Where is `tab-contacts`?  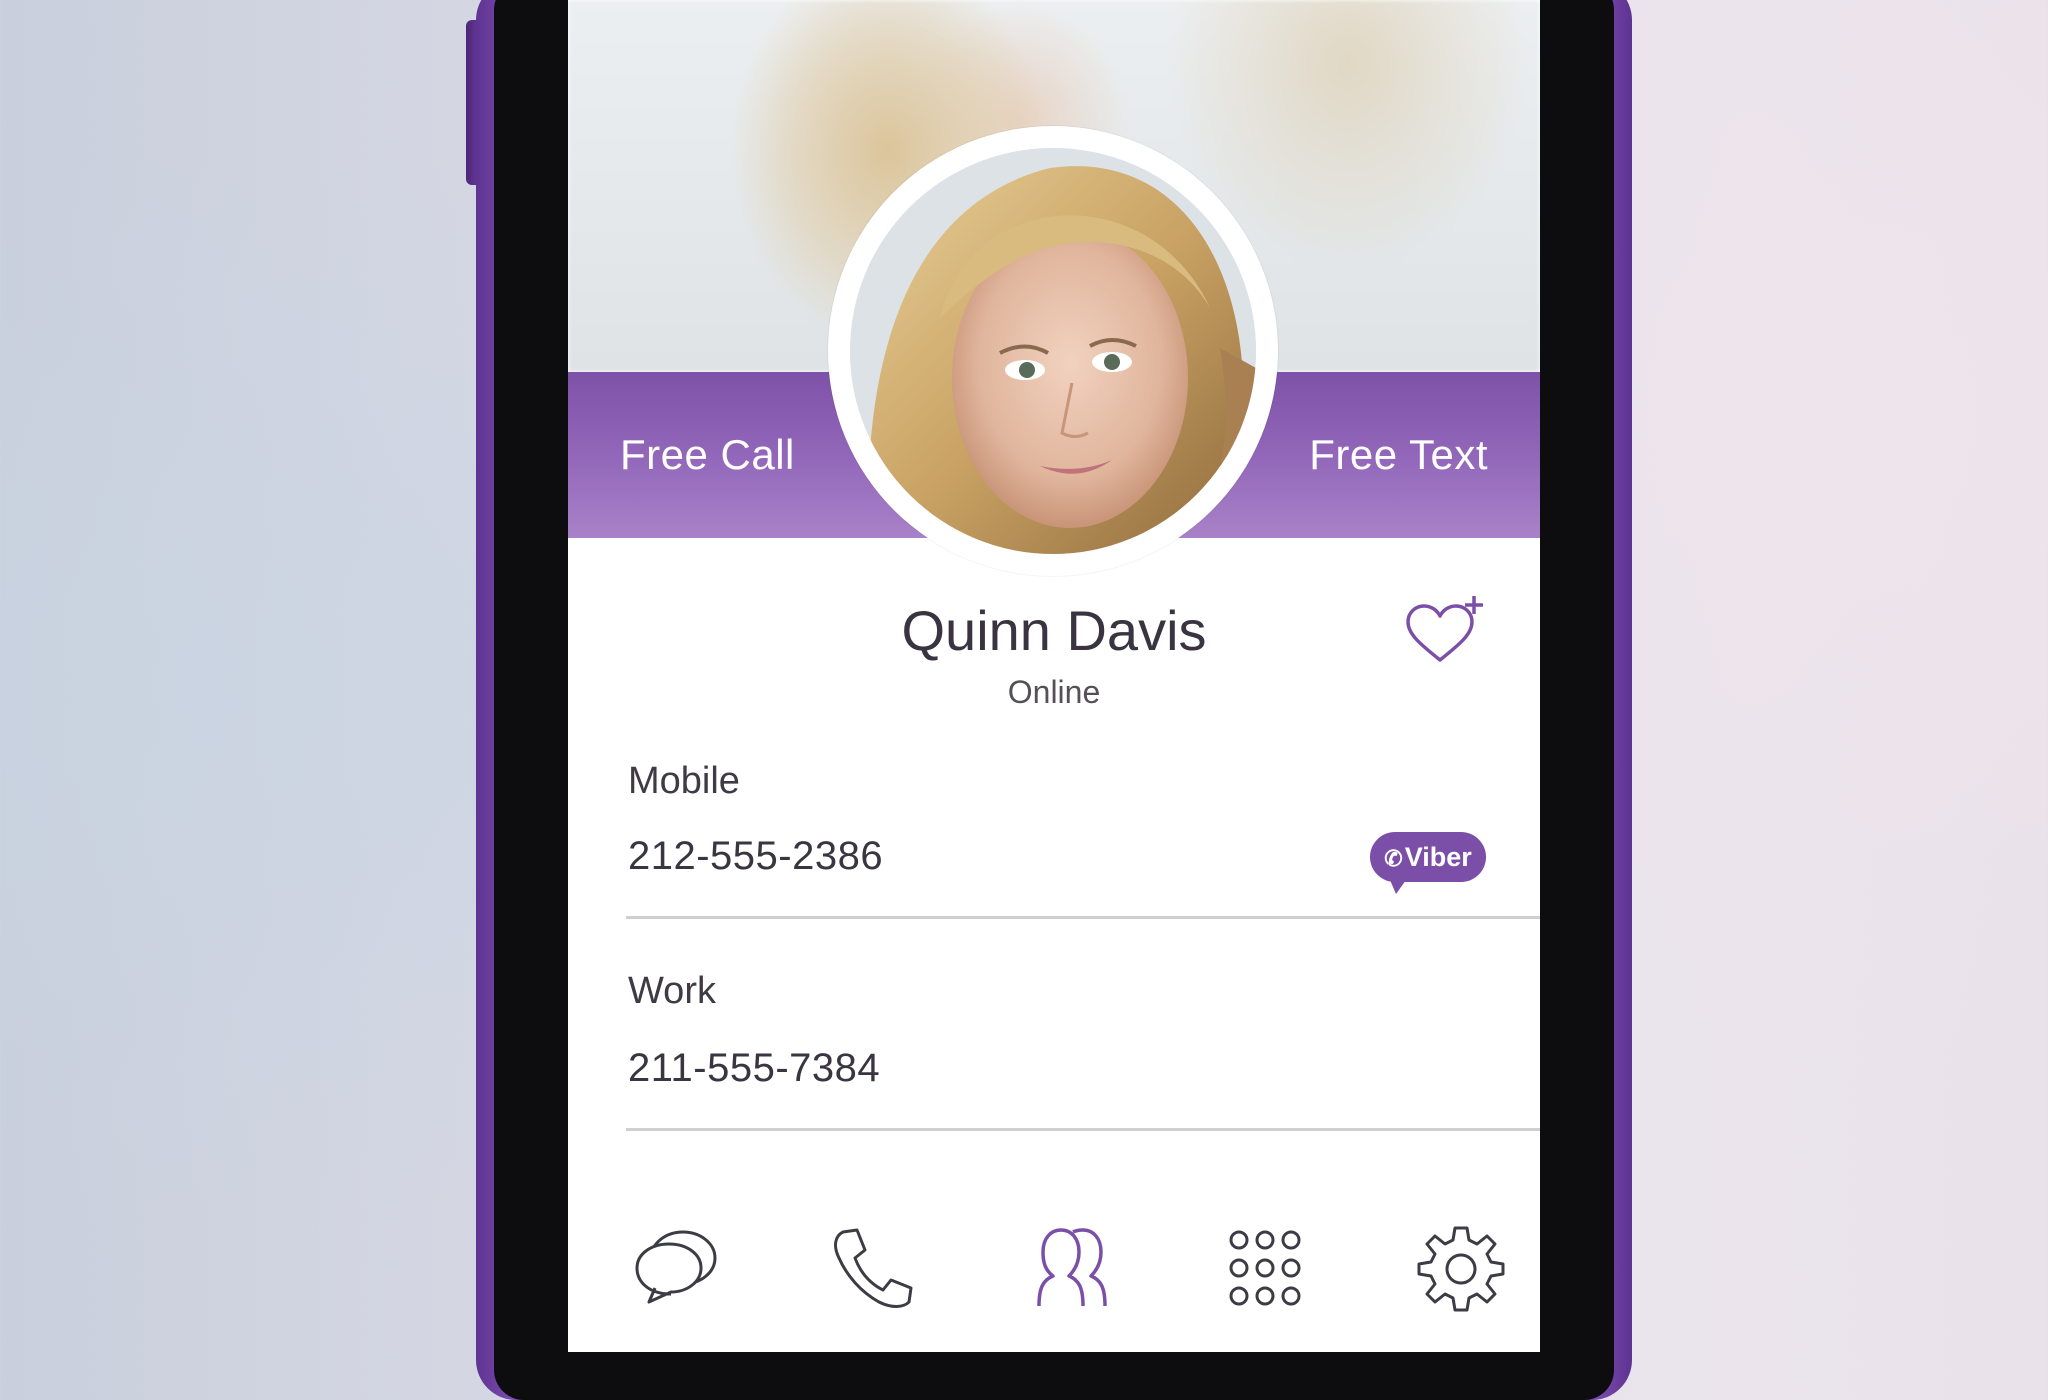
tab-contacts is located at coordinates (1067, 1273).